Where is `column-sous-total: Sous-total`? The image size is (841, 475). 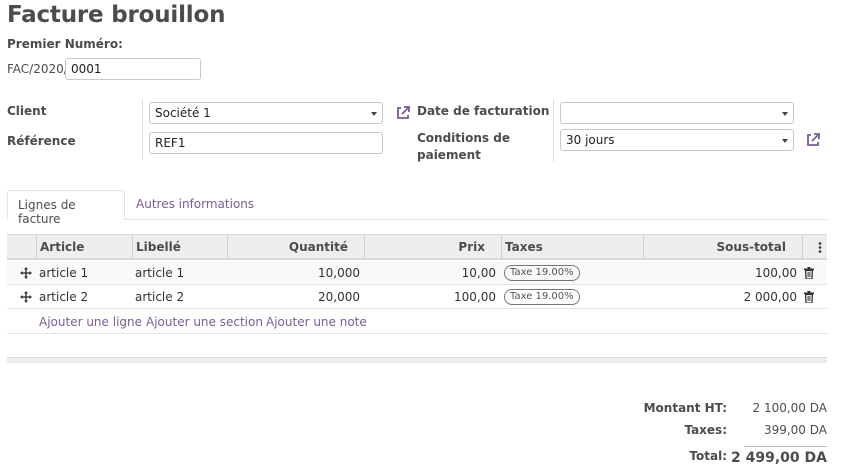 column-sous-total: Sous-total is located at coordinates (716, 247).